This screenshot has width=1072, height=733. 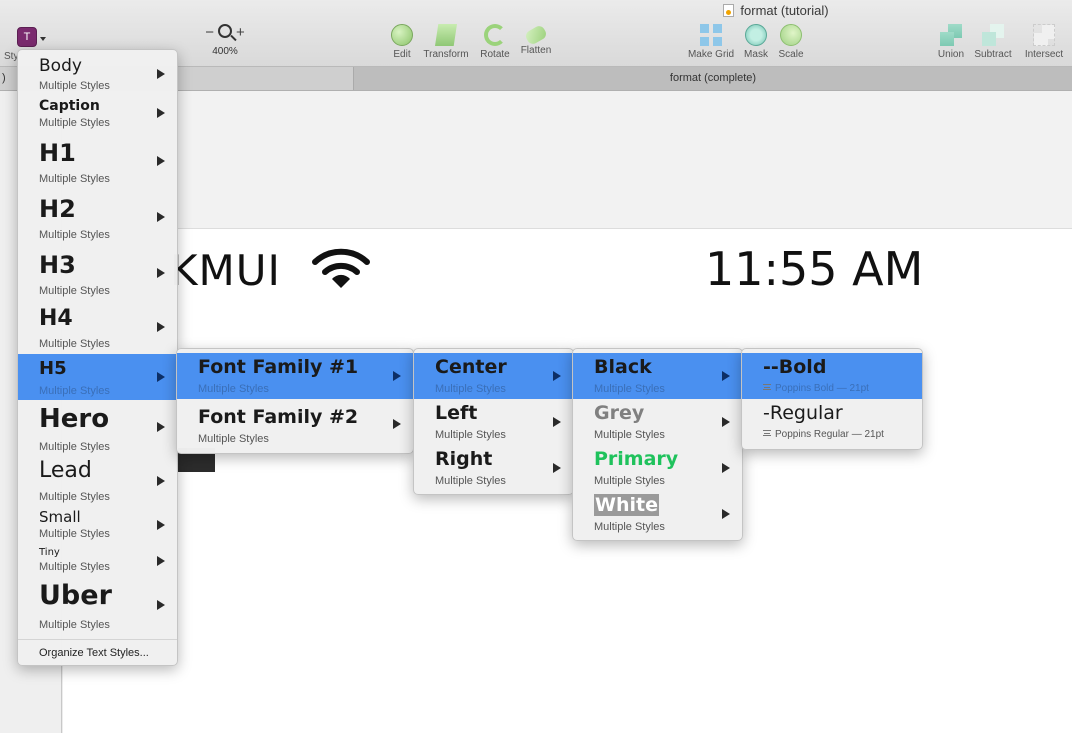 What do you see at coordinates (657, 376) in the screenshot?
I see `menu-item-black: Black Multiple Styles` at bounding box center [657, 376].